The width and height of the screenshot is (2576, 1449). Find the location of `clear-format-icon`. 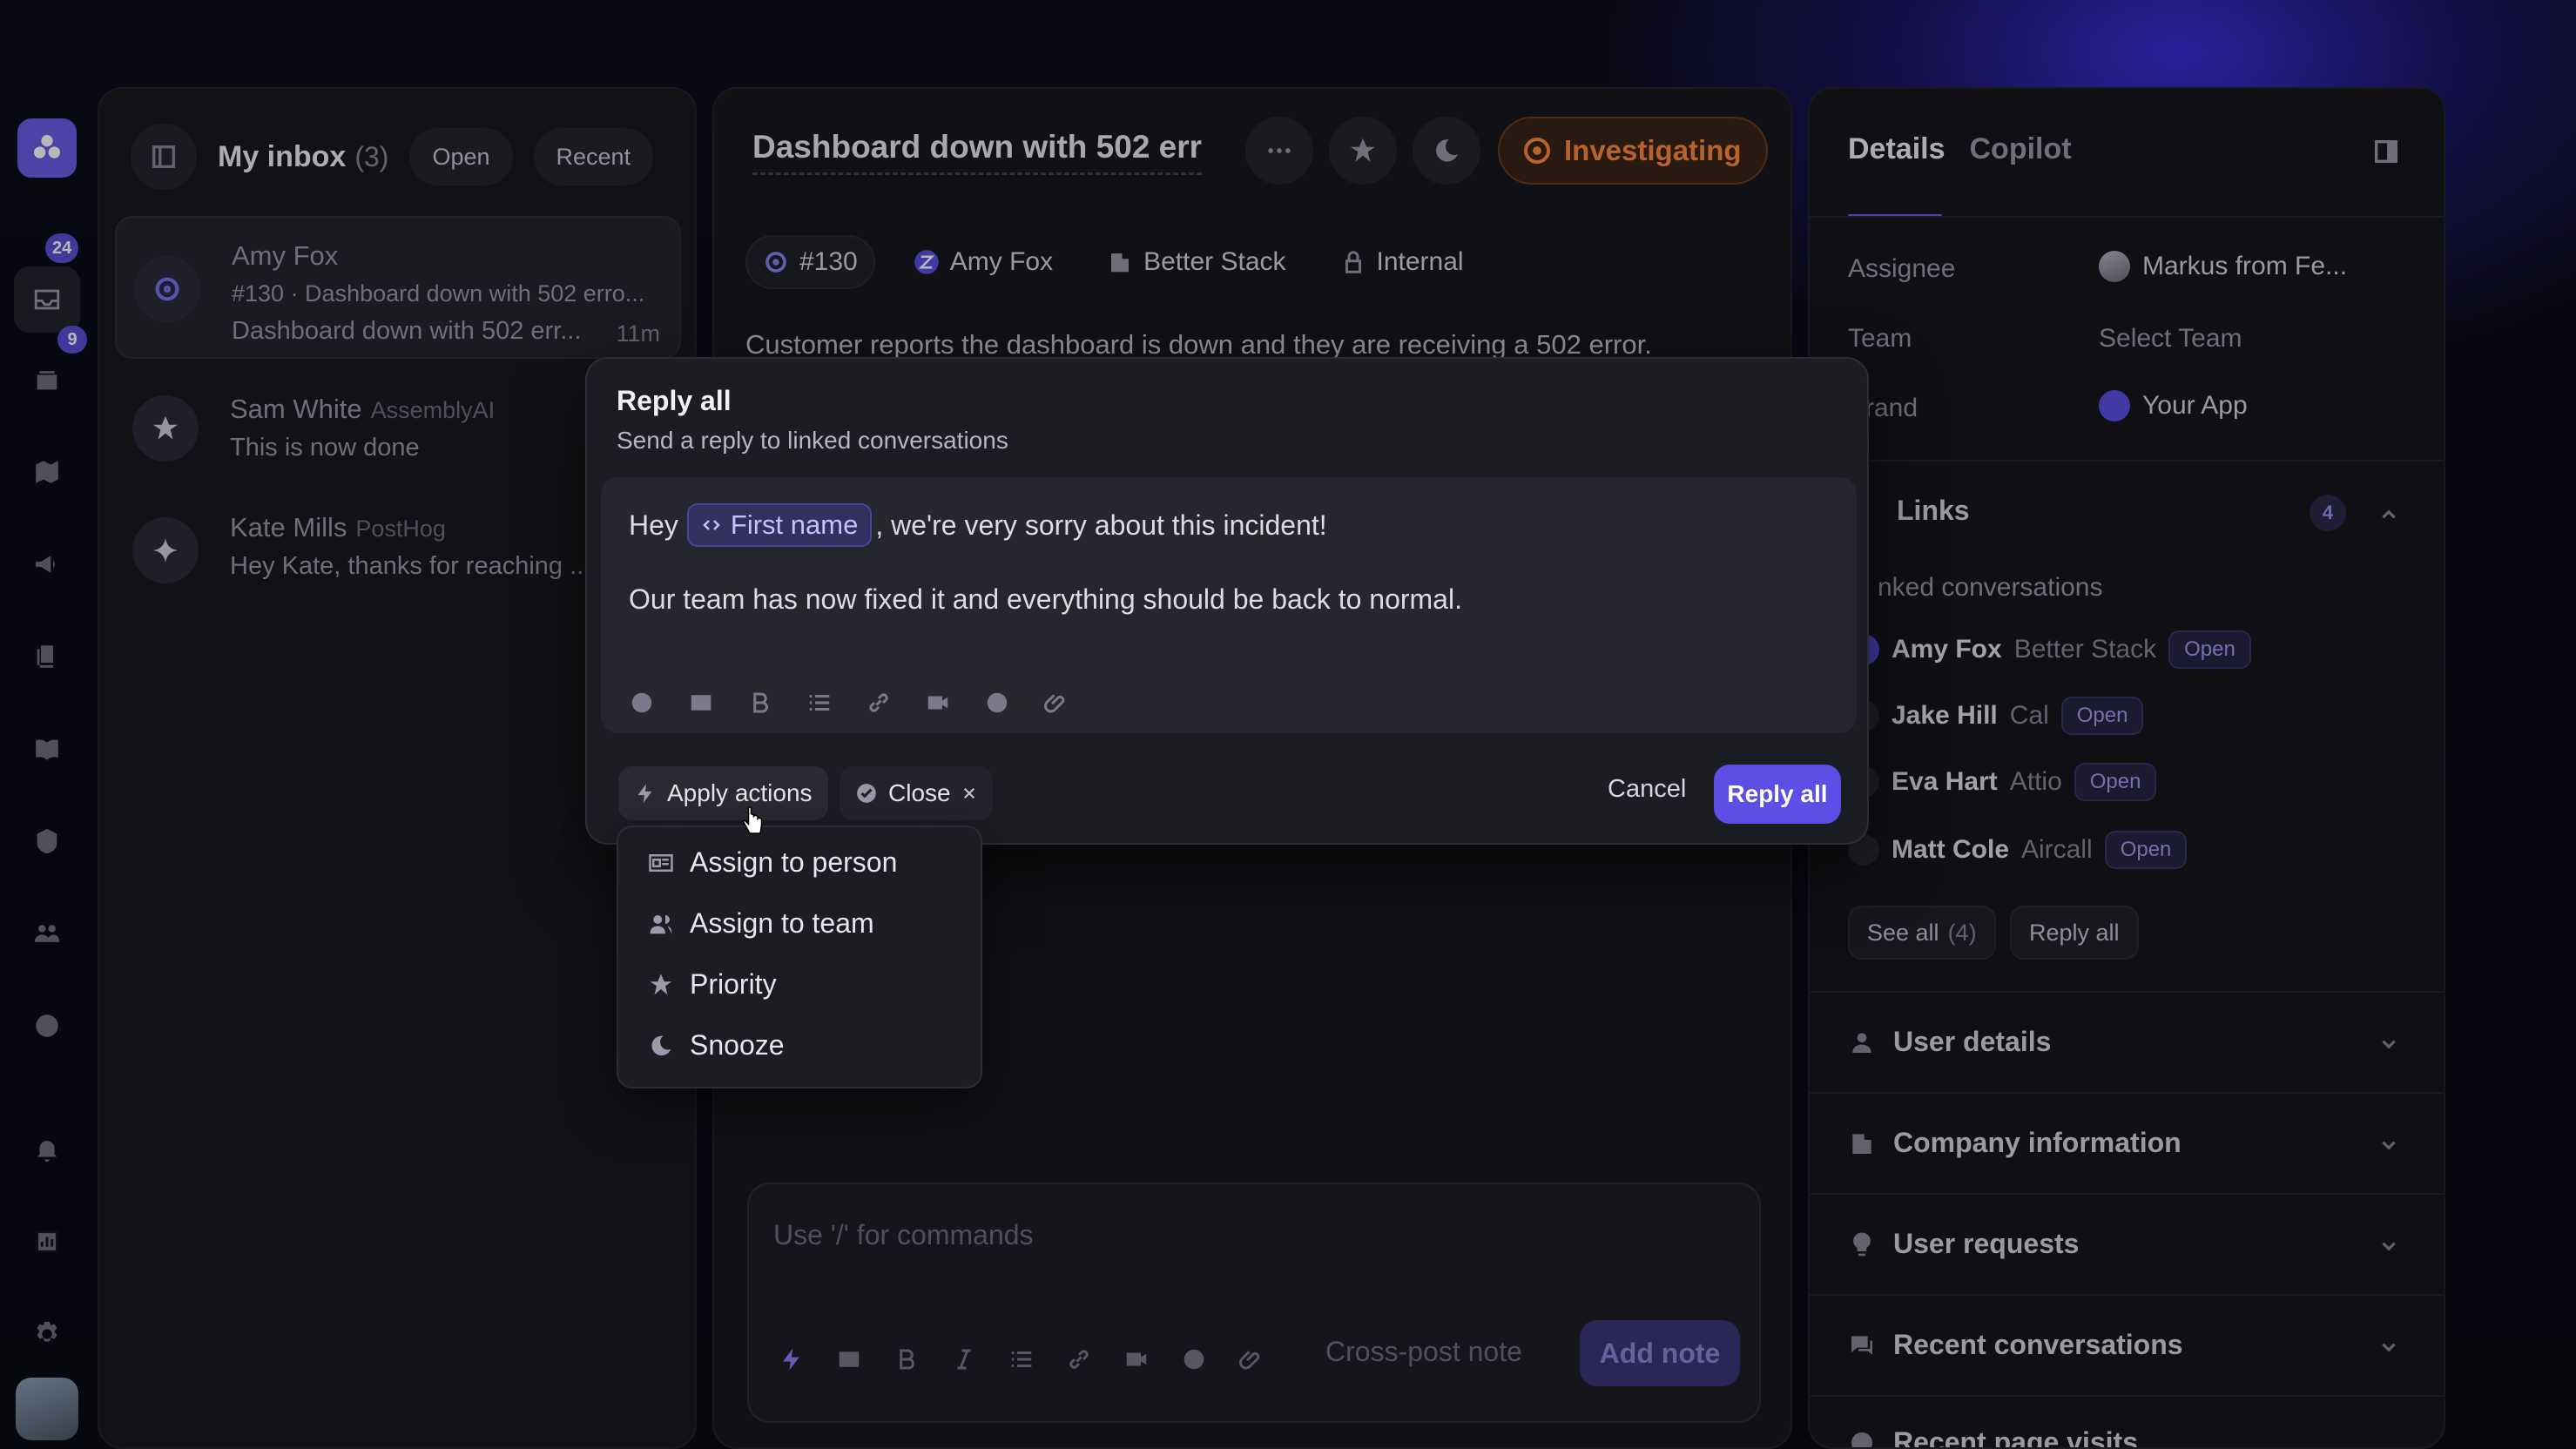

clear-format-icon is located at coordinates (642, 703).